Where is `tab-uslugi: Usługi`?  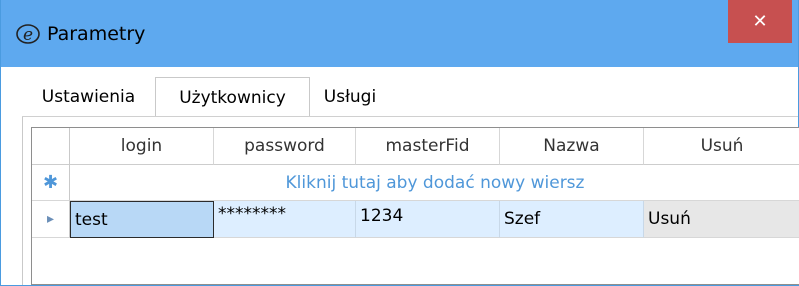
tab-uslugi: Usługi is located at coordinates (350, 97).